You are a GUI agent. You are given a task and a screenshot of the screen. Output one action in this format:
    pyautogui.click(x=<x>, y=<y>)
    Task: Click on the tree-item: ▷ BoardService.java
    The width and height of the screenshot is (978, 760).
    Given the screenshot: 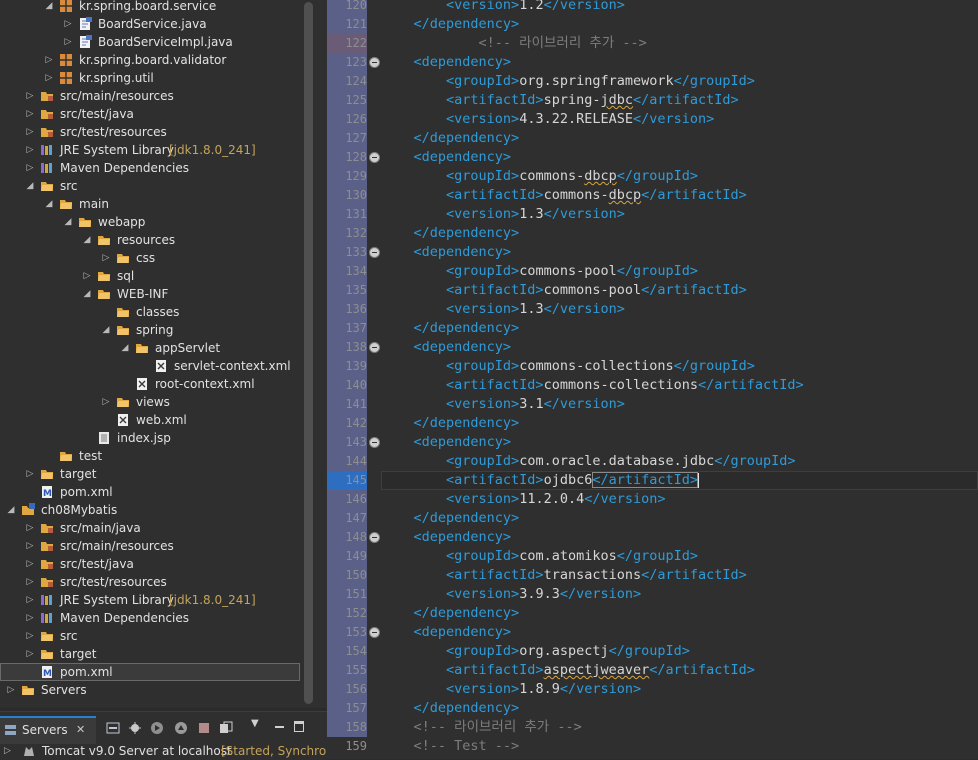 What is the action you would take?
    pyautogui.click(x=150, y=24)
    